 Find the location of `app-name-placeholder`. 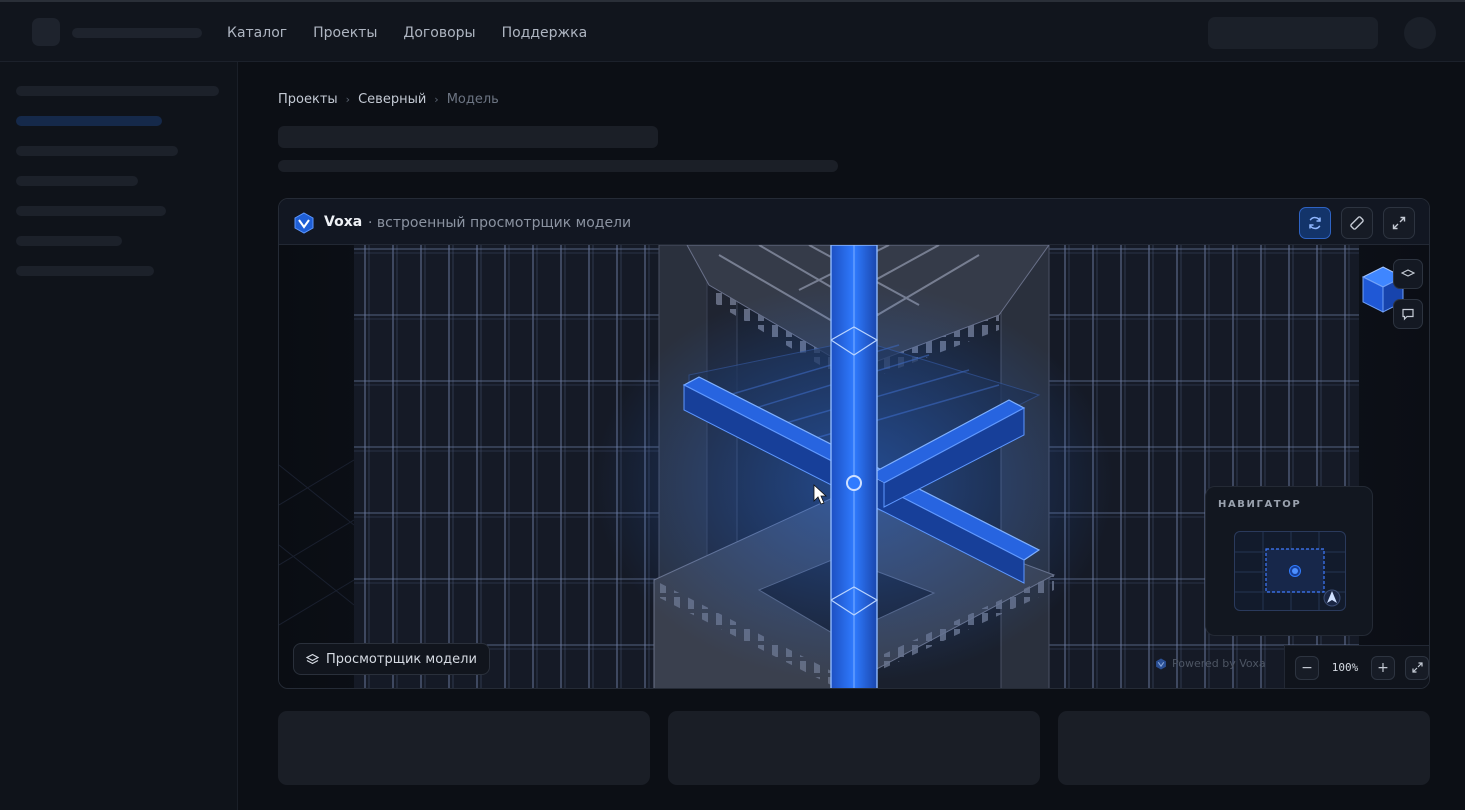

app-name-placeholder is located at coordinates (137, 33).